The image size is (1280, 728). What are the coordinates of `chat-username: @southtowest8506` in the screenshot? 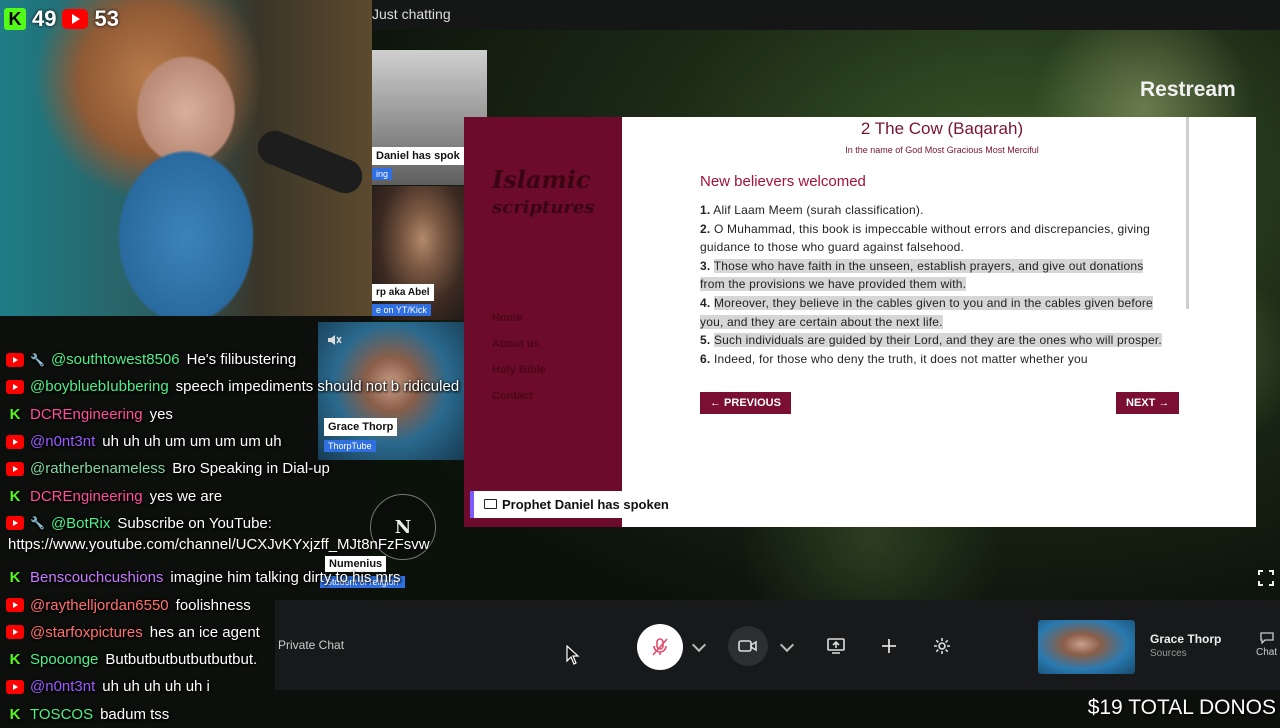 It's located at (115, 359).